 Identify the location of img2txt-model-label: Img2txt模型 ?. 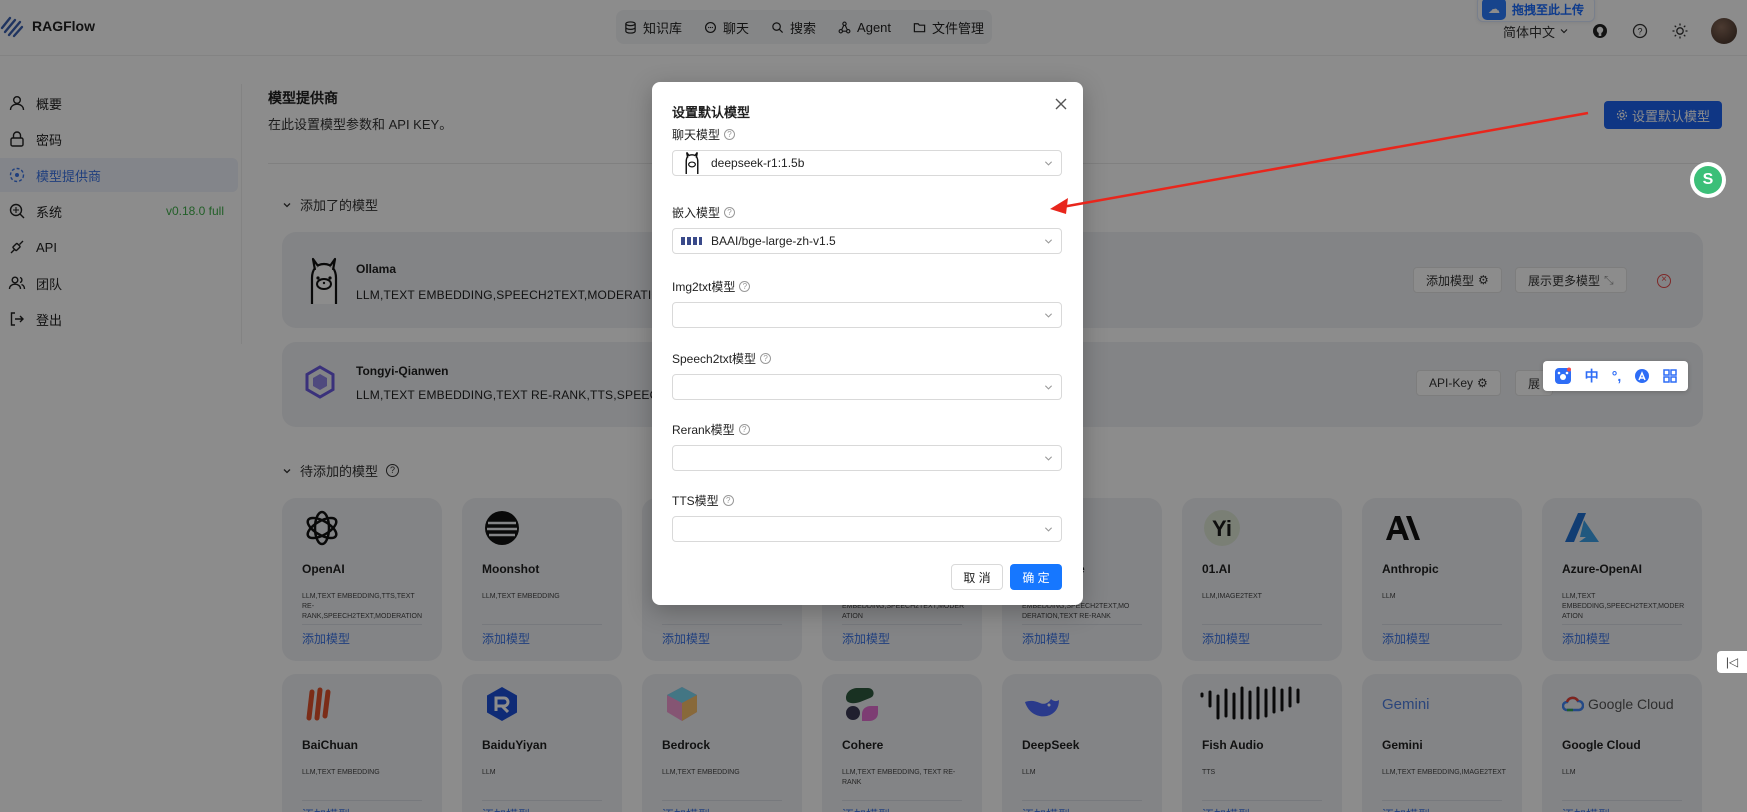
(711, 286).